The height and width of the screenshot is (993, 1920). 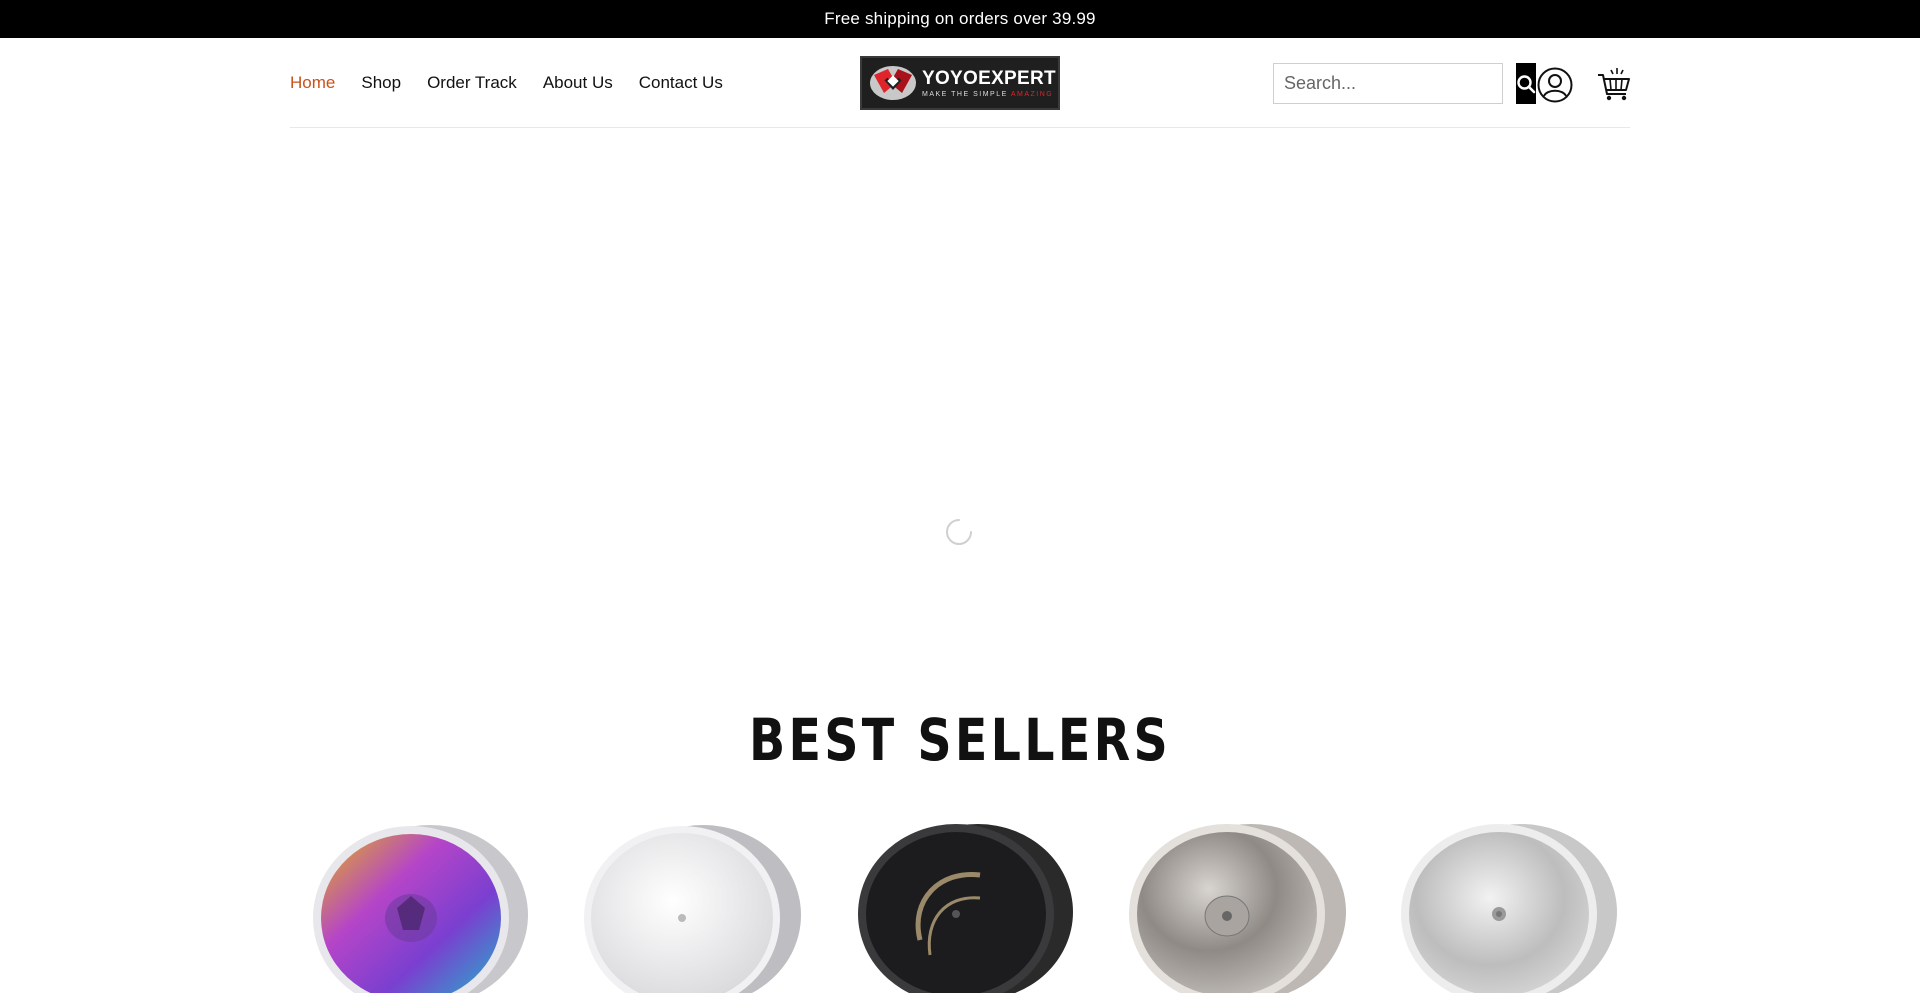 What do you see at coordinates (681, 83) in the screenshot?
I see `nav-item-contact-us: Contact Us` at bounding box center [681, 83].